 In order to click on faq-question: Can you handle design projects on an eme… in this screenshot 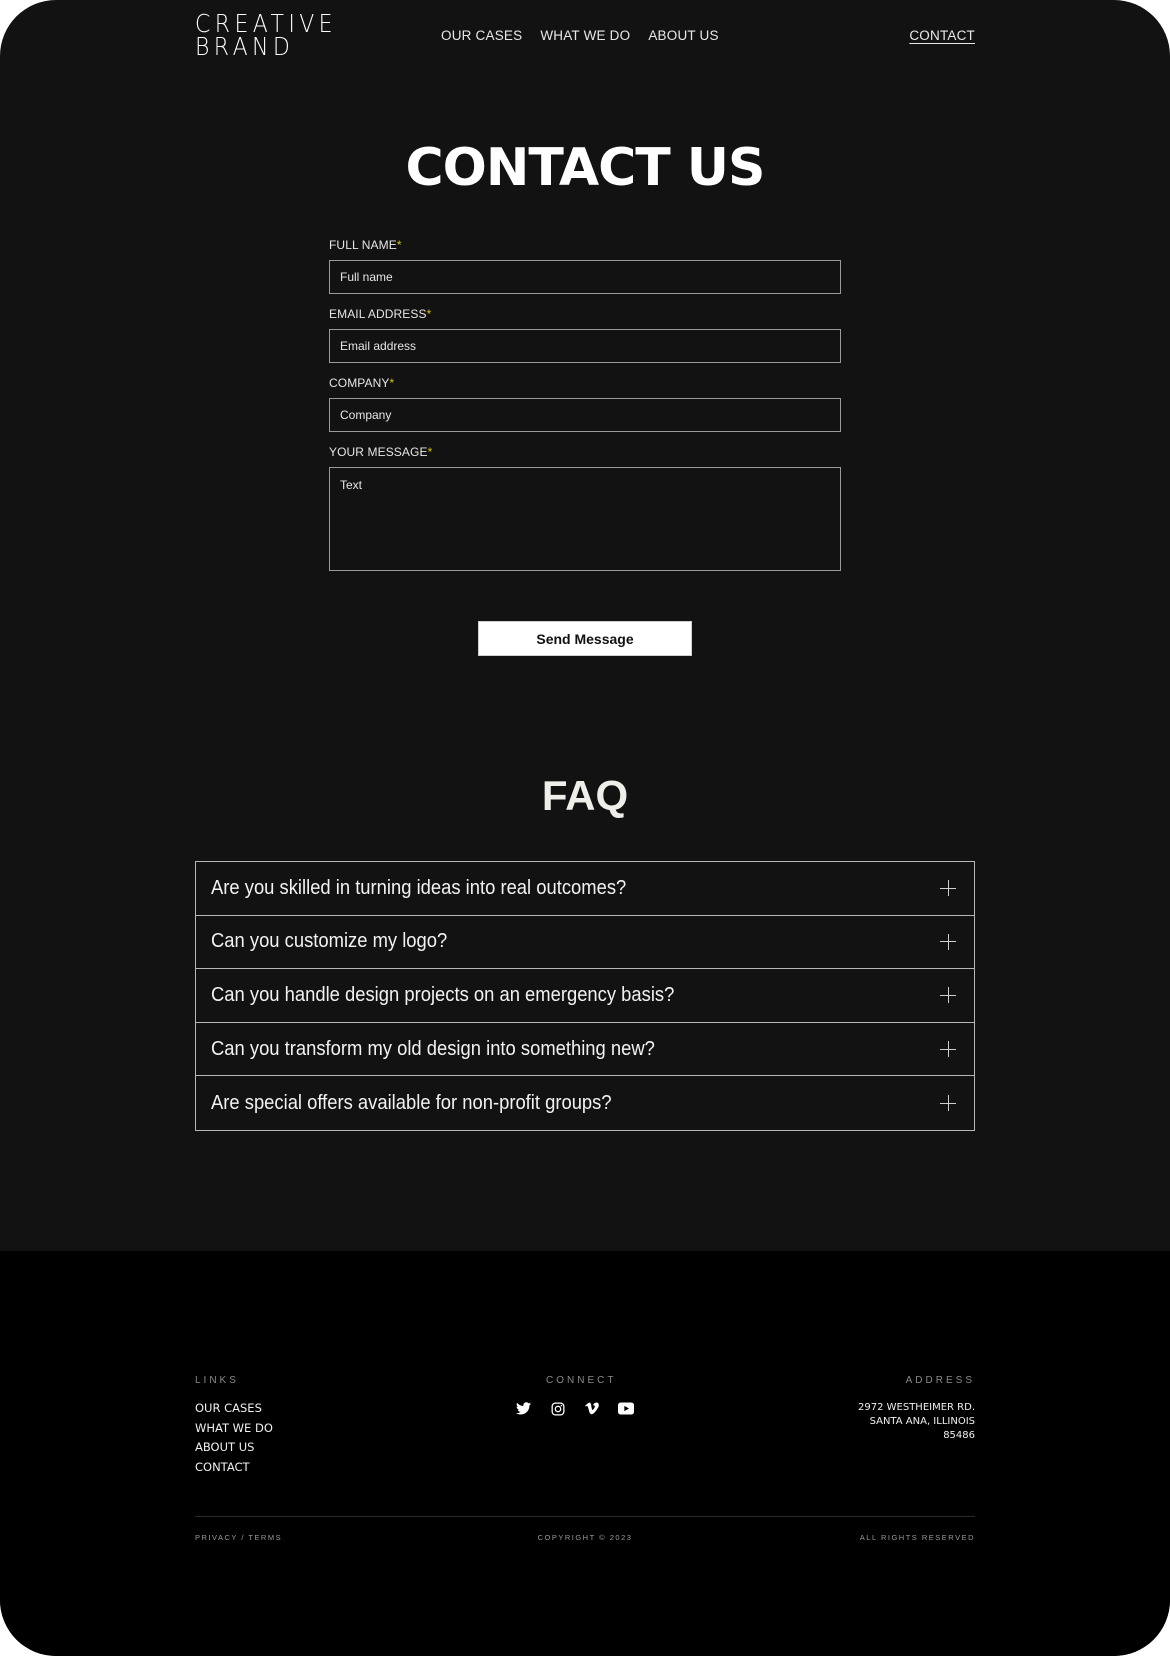, I will do `click(443, 994)`.